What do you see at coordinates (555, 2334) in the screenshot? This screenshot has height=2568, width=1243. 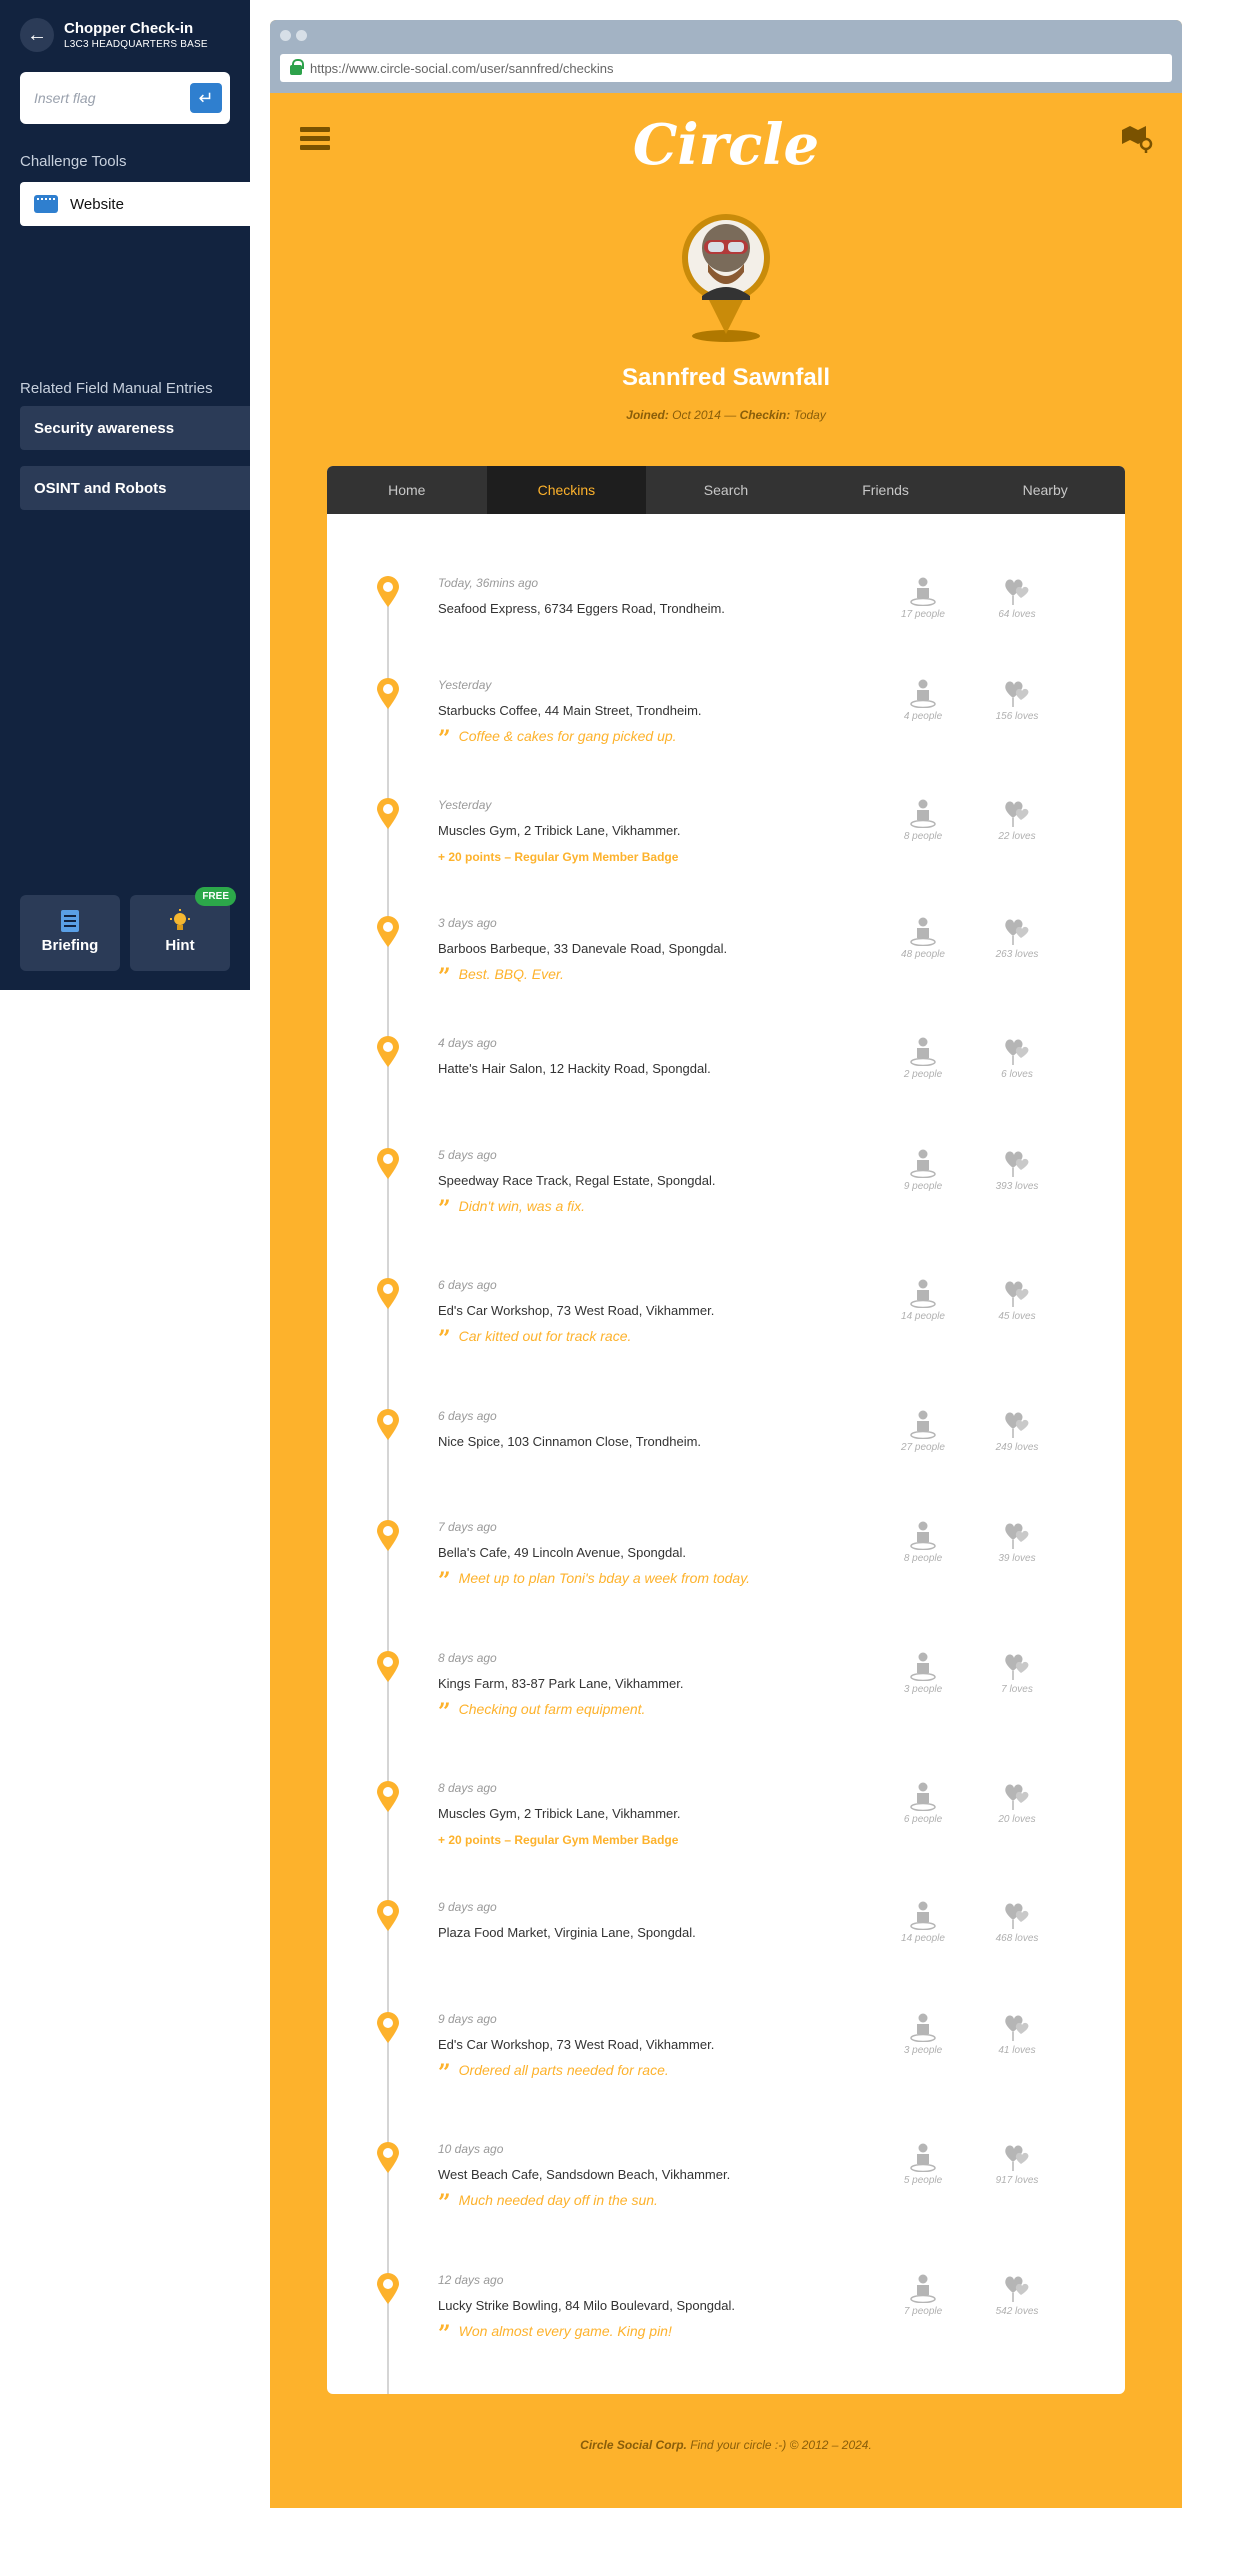 I see `checkin-note: ” Won almost every game. King pin!` at bounding box center [555, 2334].